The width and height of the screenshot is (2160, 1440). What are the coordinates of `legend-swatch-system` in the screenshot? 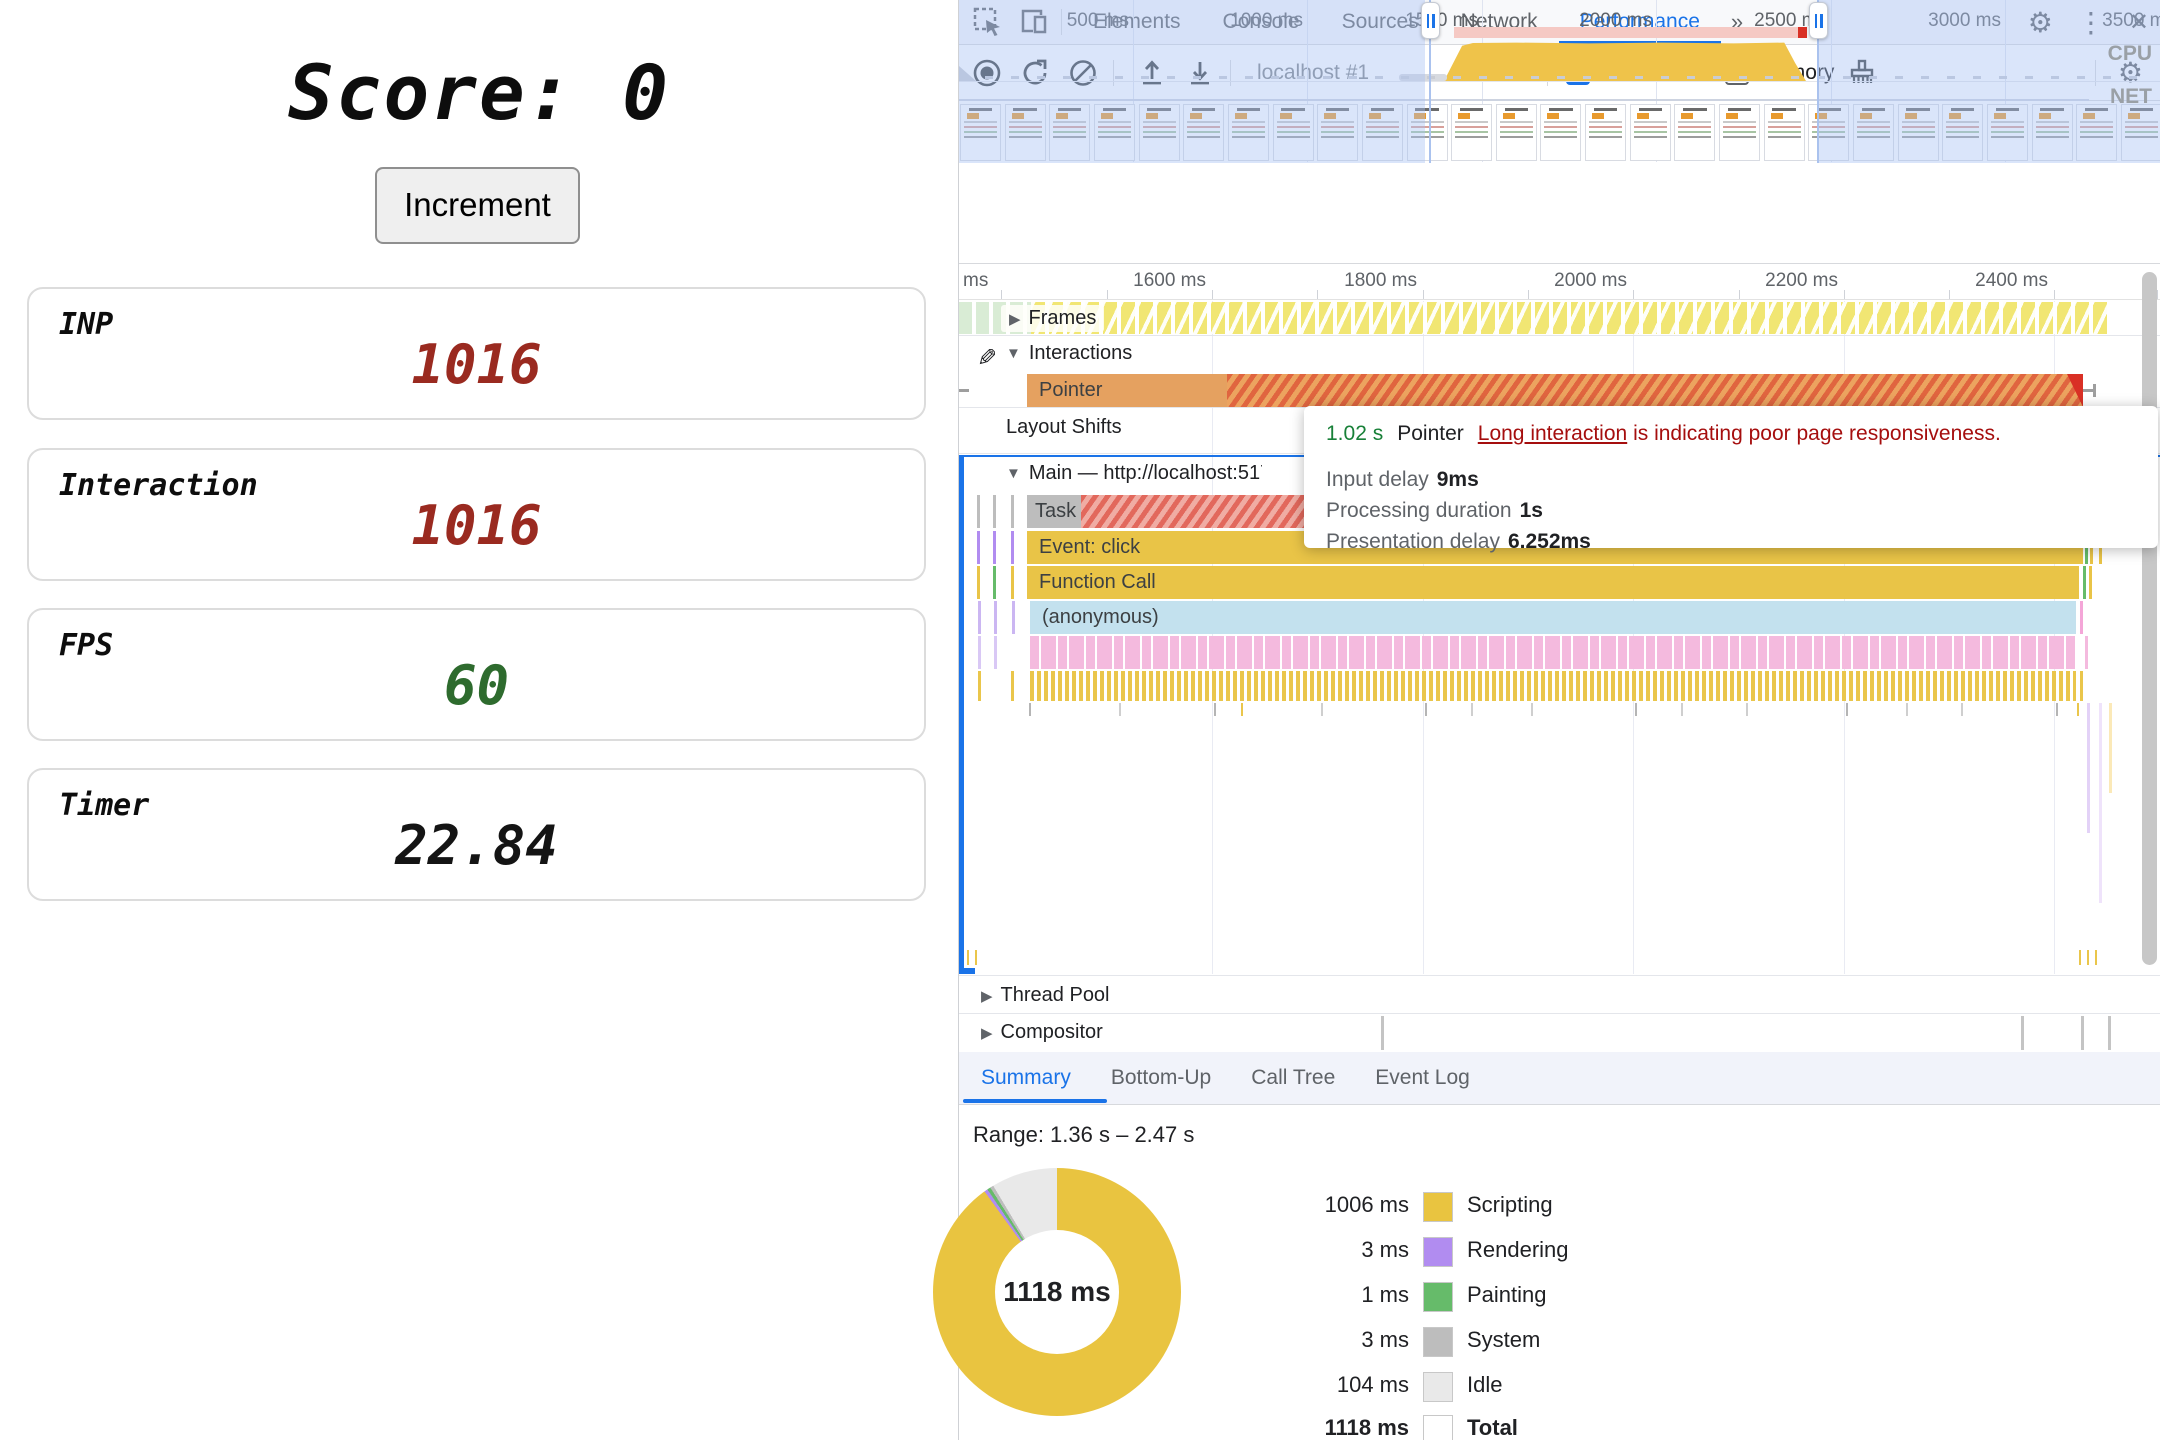 It's located at (1438, 1342).